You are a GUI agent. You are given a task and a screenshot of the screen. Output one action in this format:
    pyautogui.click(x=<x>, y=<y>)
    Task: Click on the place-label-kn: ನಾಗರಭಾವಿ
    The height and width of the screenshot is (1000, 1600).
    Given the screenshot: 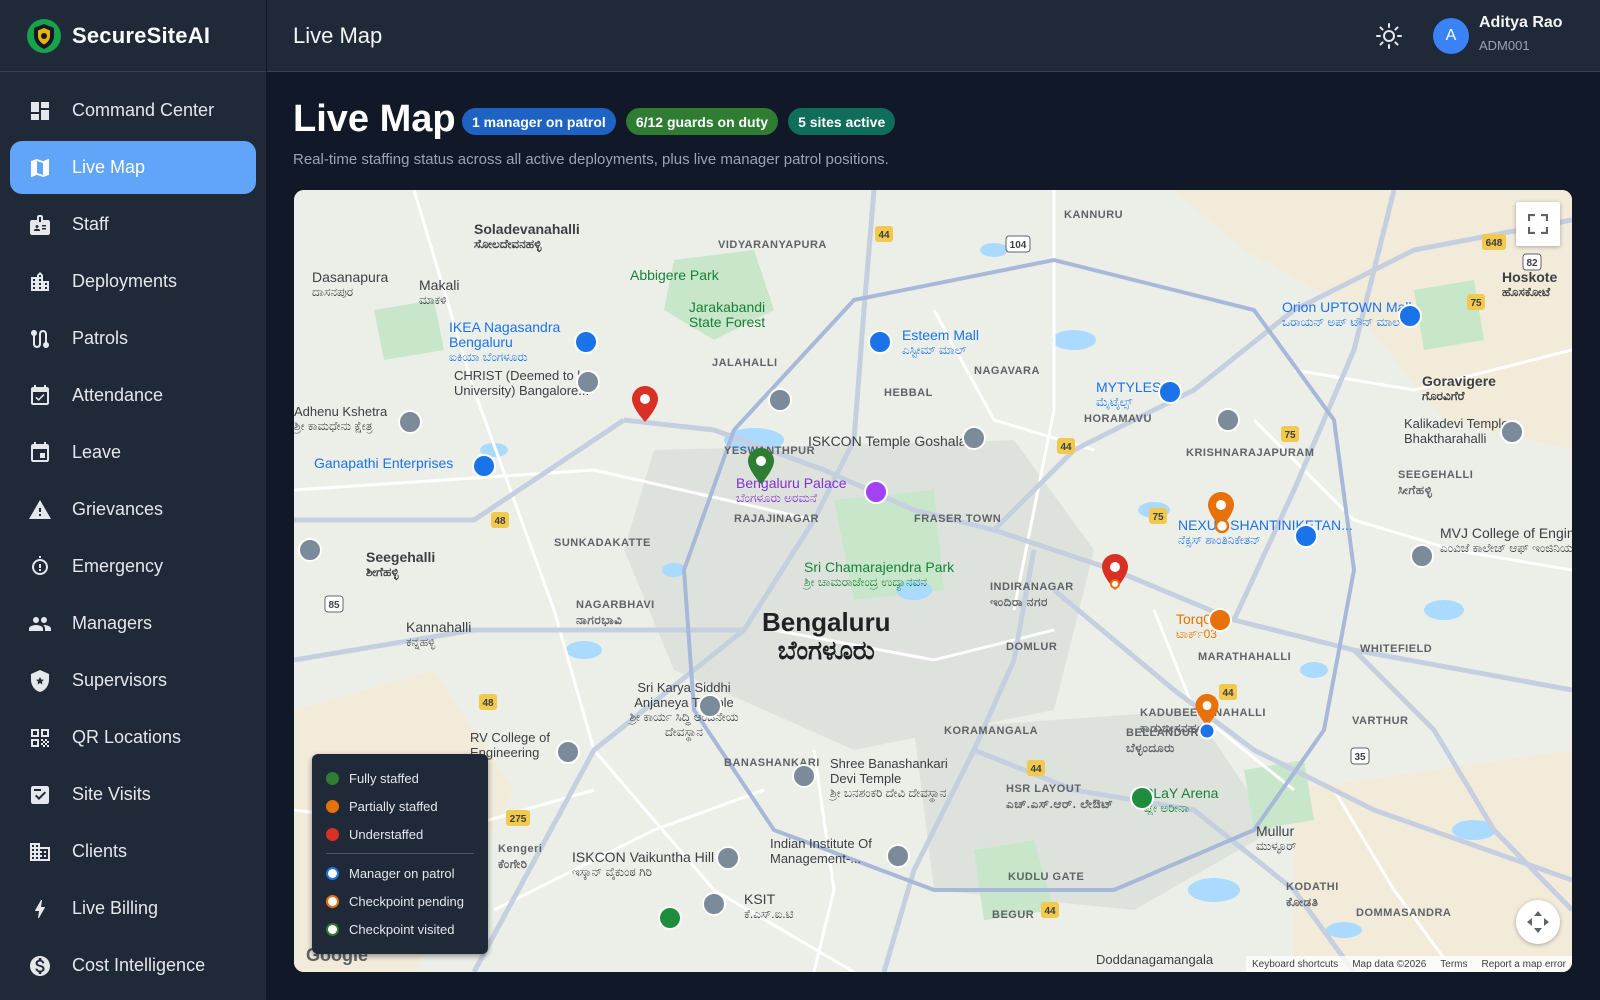 What is the action you would take?
    pyautogui.click(x=599, y=620)
    